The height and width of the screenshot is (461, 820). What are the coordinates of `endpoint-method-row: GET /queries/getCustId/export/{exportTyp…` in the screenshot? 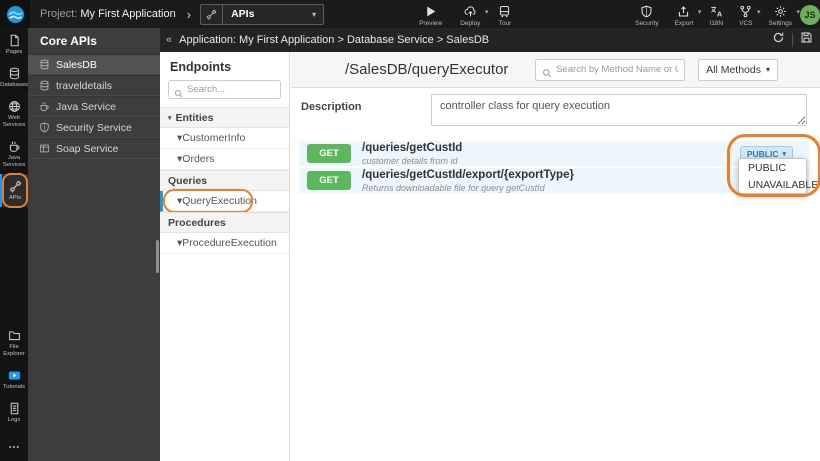 It's located at (554, 180).